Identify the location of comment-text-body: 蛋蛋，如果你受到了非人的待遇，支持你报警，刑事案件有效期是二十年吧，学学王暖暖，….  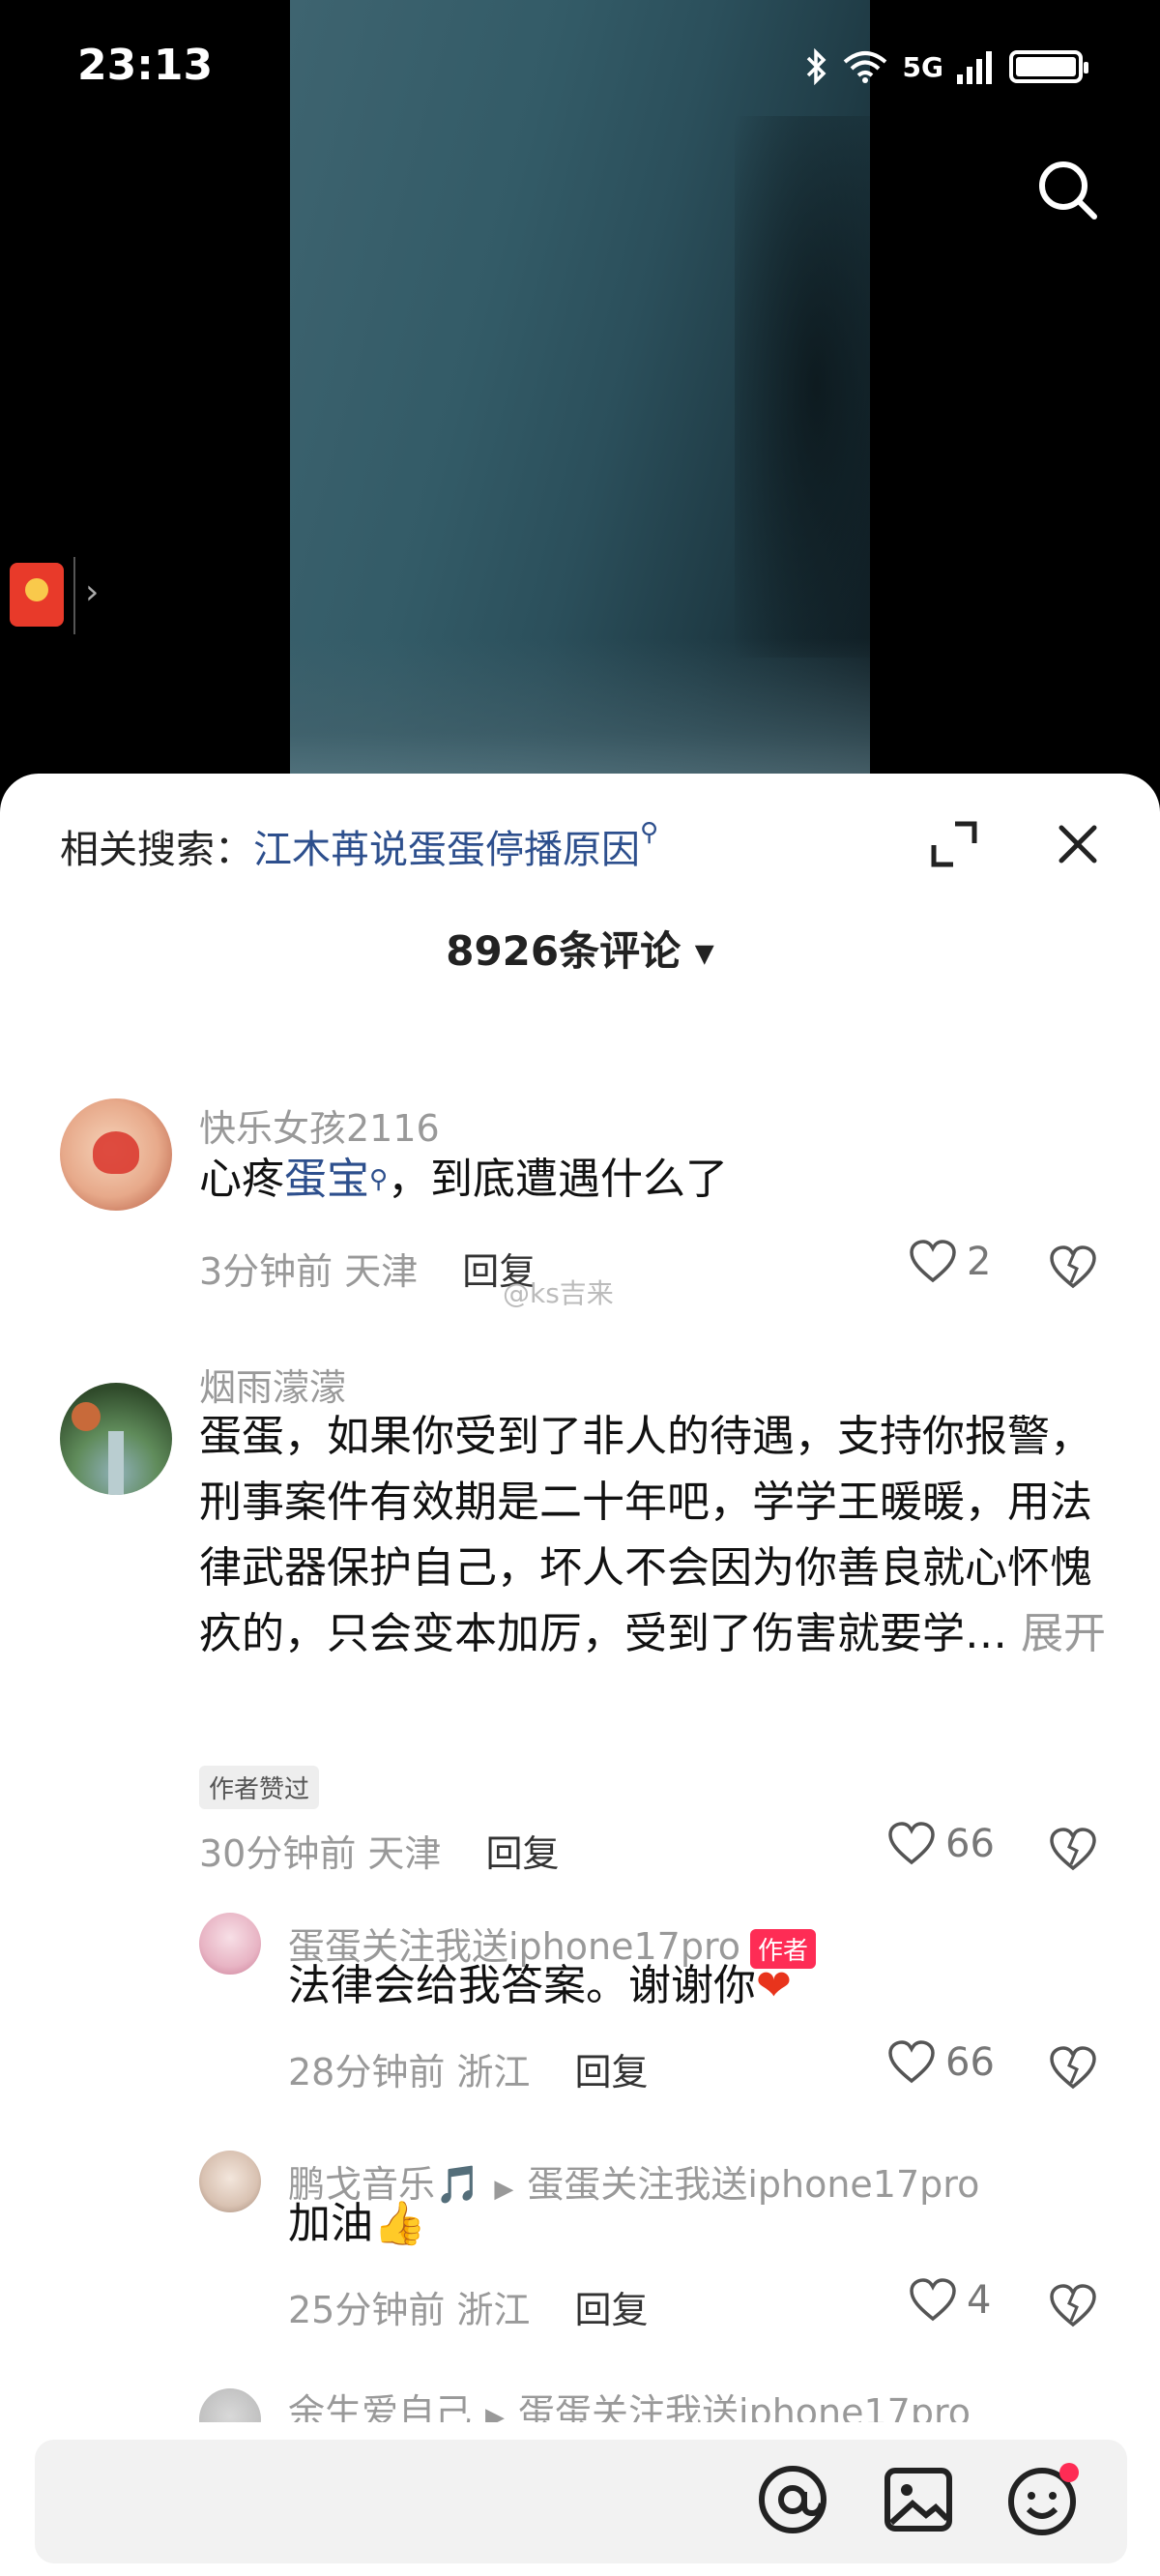
(646, 1535).